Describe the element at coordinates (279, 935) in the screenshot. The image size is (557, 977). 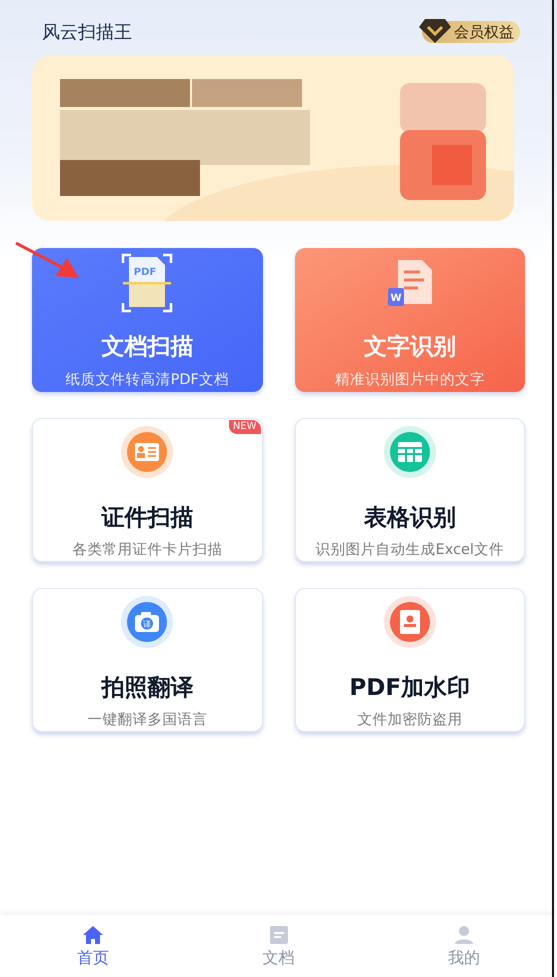
I see `document-icon` at that location.